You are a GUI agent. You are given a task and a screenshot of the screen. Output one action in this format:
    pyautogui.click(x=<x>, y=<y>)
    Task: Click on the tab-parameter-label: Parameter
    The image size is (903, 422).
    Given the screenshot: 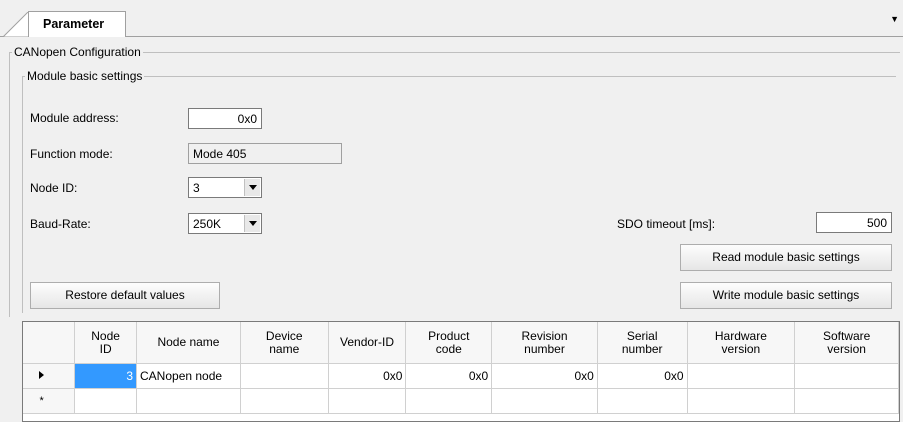 What is the action you would take?
    pyautogui.click(x=74, y=24)
    